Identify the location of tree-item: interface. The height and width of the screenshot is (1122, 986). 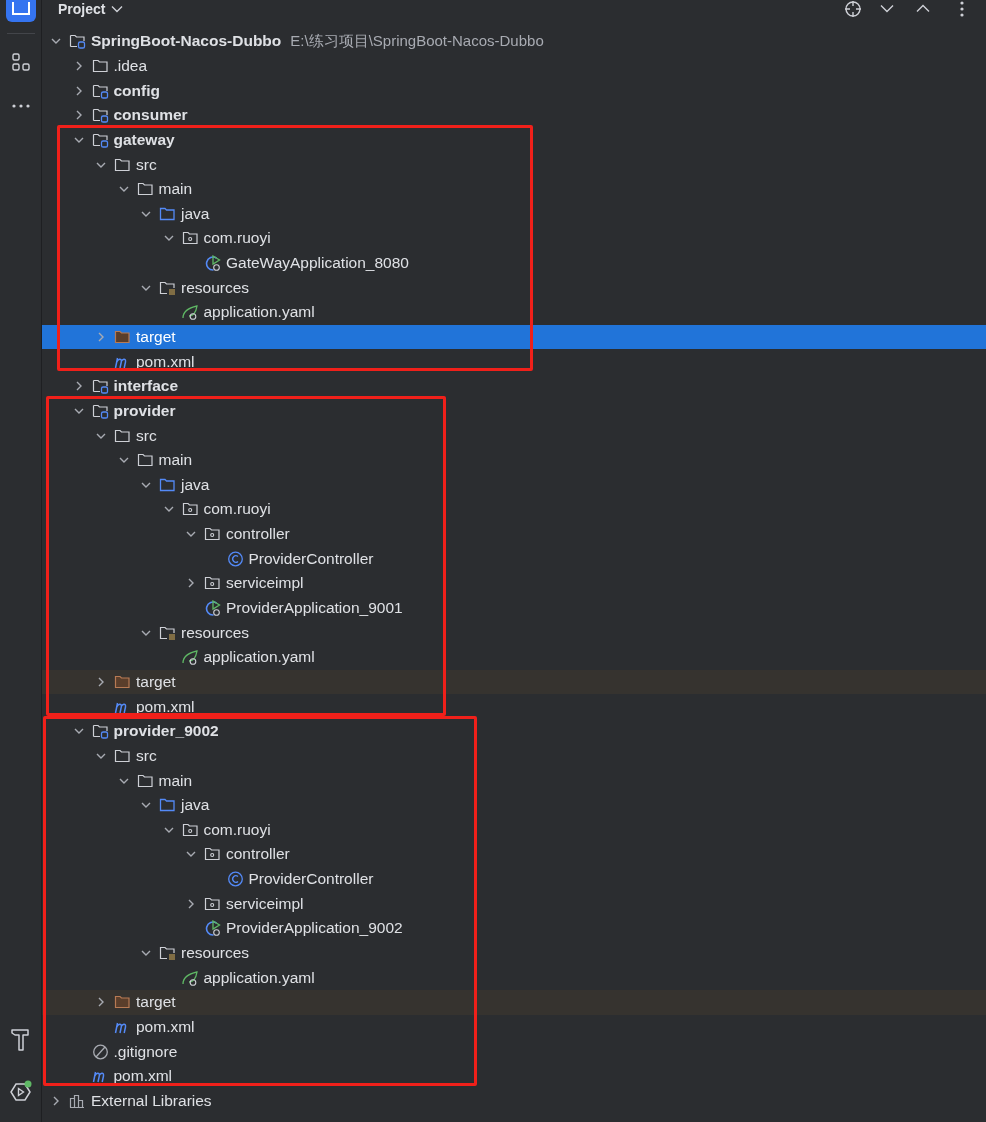
(514, 386).